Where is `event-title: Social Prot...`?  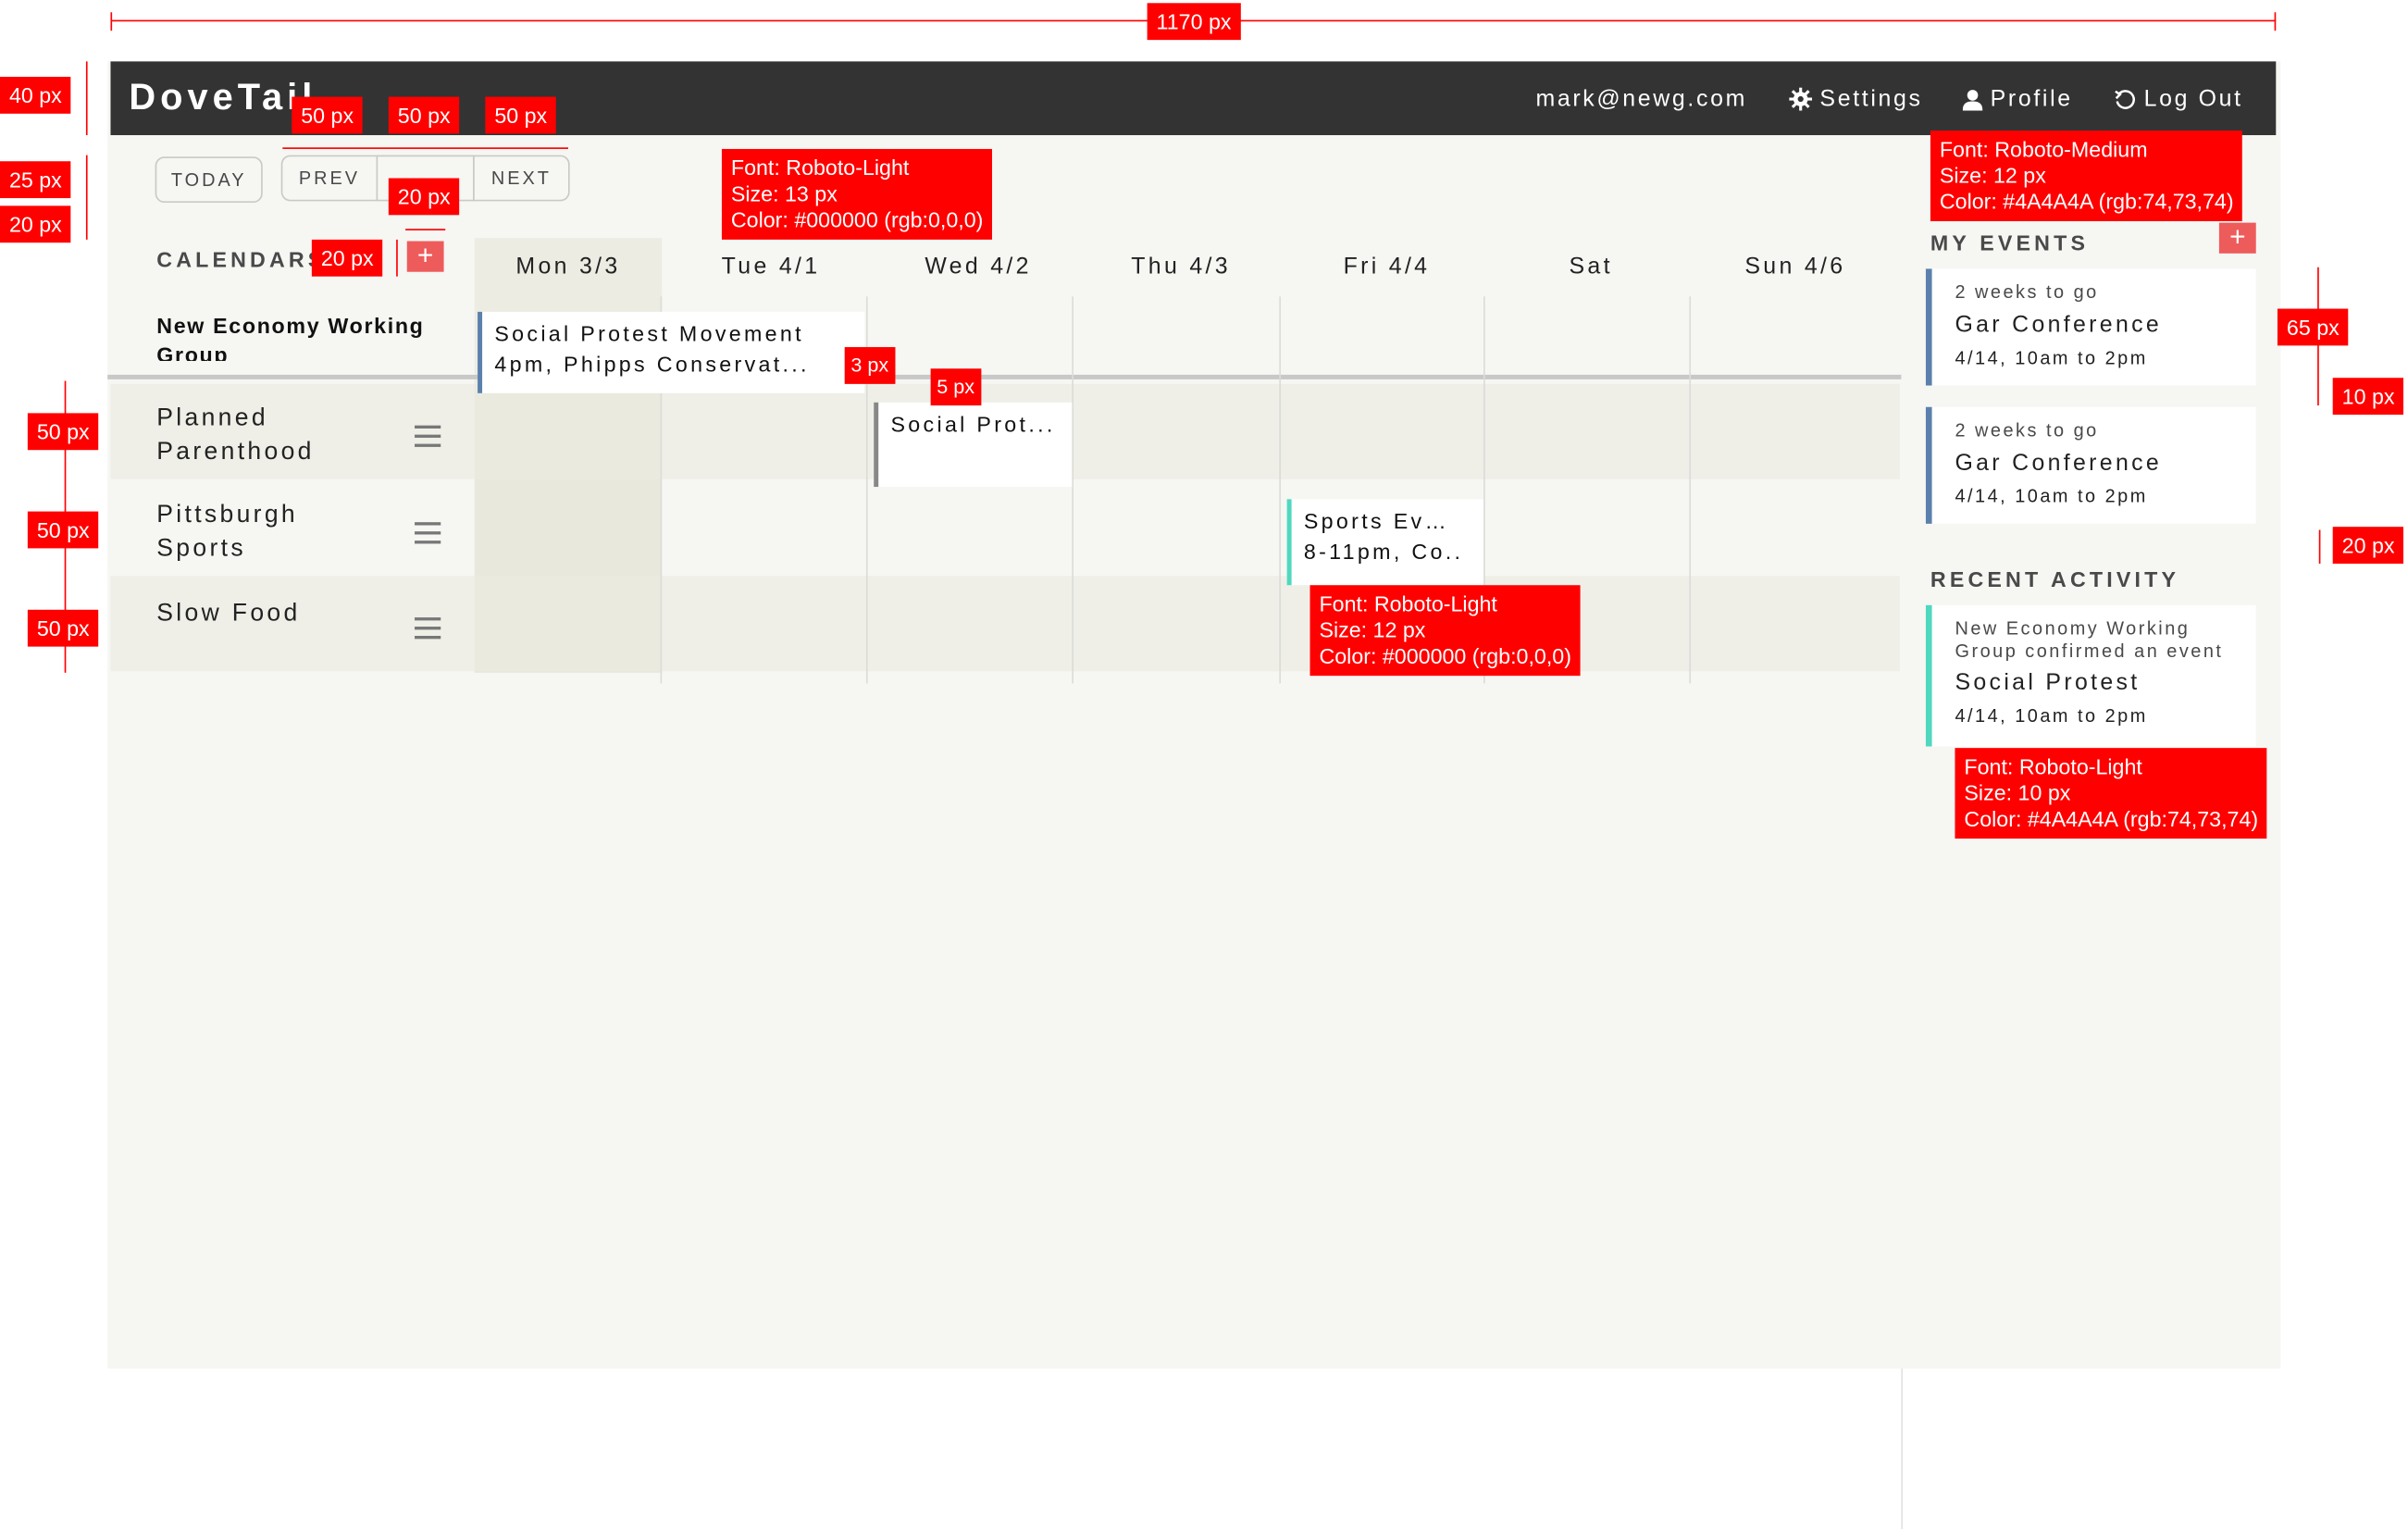 event-title: Social Prot... is located at coordinates (973, 424).